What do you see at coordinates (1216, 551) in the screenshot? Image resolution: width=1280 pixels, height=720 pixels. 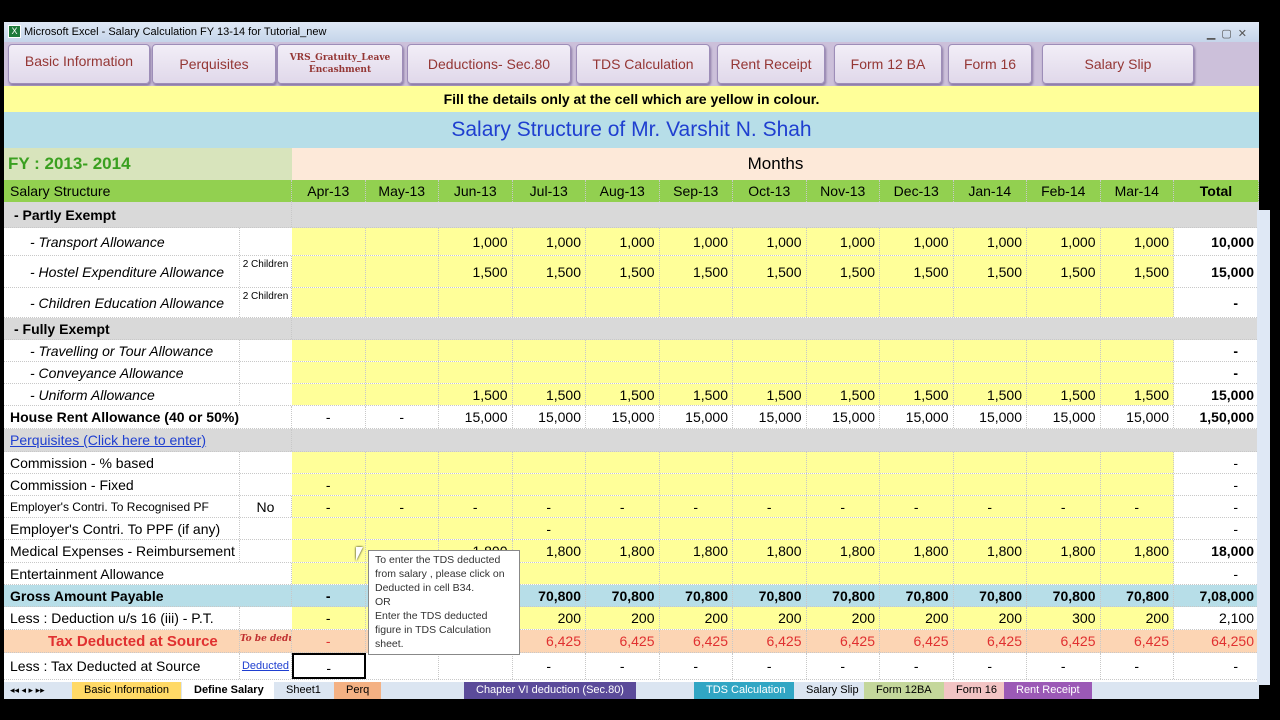 I see `total-cell: 18,000` at bounding box center [1216, 551].